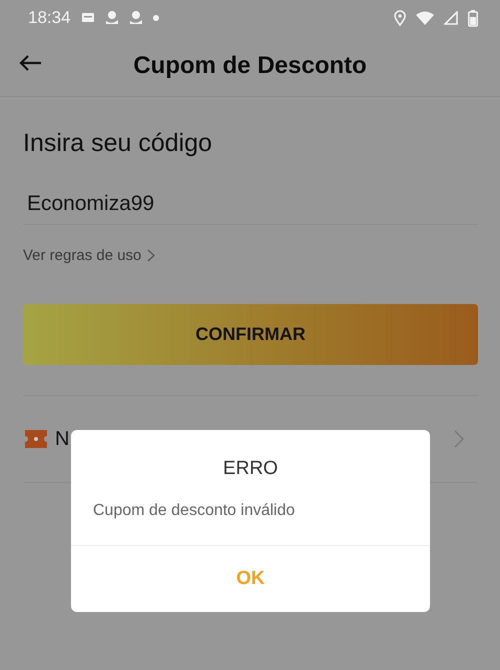 The height and width of the screenshot is (670, 500). I want to click on message-icon, so click(87, 18).